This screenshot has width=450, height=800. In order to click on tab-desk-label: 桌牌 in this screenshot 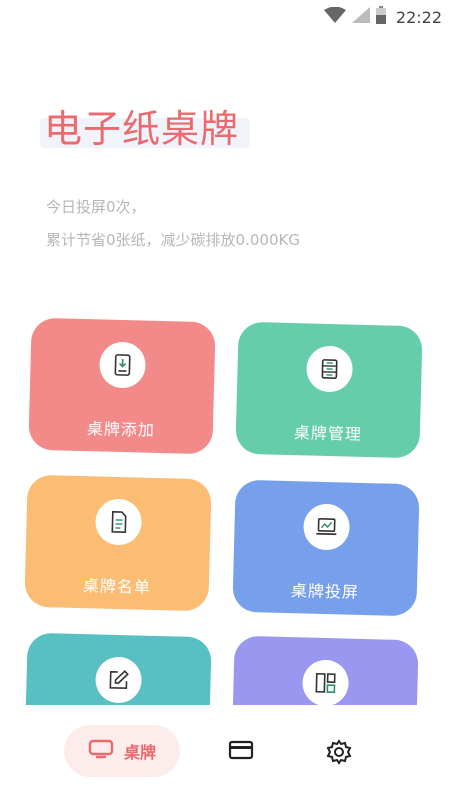, I will do `click(139, 752)`.